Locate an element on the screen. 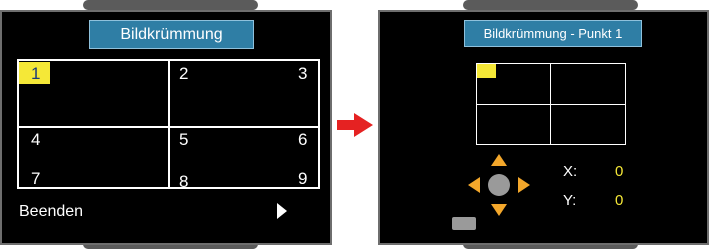 The image size is (709, 249). right-screen-top-tab is located at coordinates (550, 5).